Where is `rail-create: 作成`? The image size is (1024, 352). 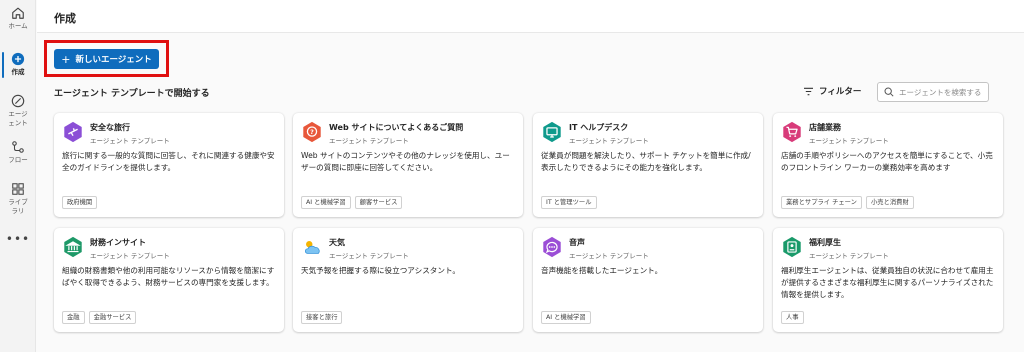
rail-create: 作成 is located at coordinates (18, 64).